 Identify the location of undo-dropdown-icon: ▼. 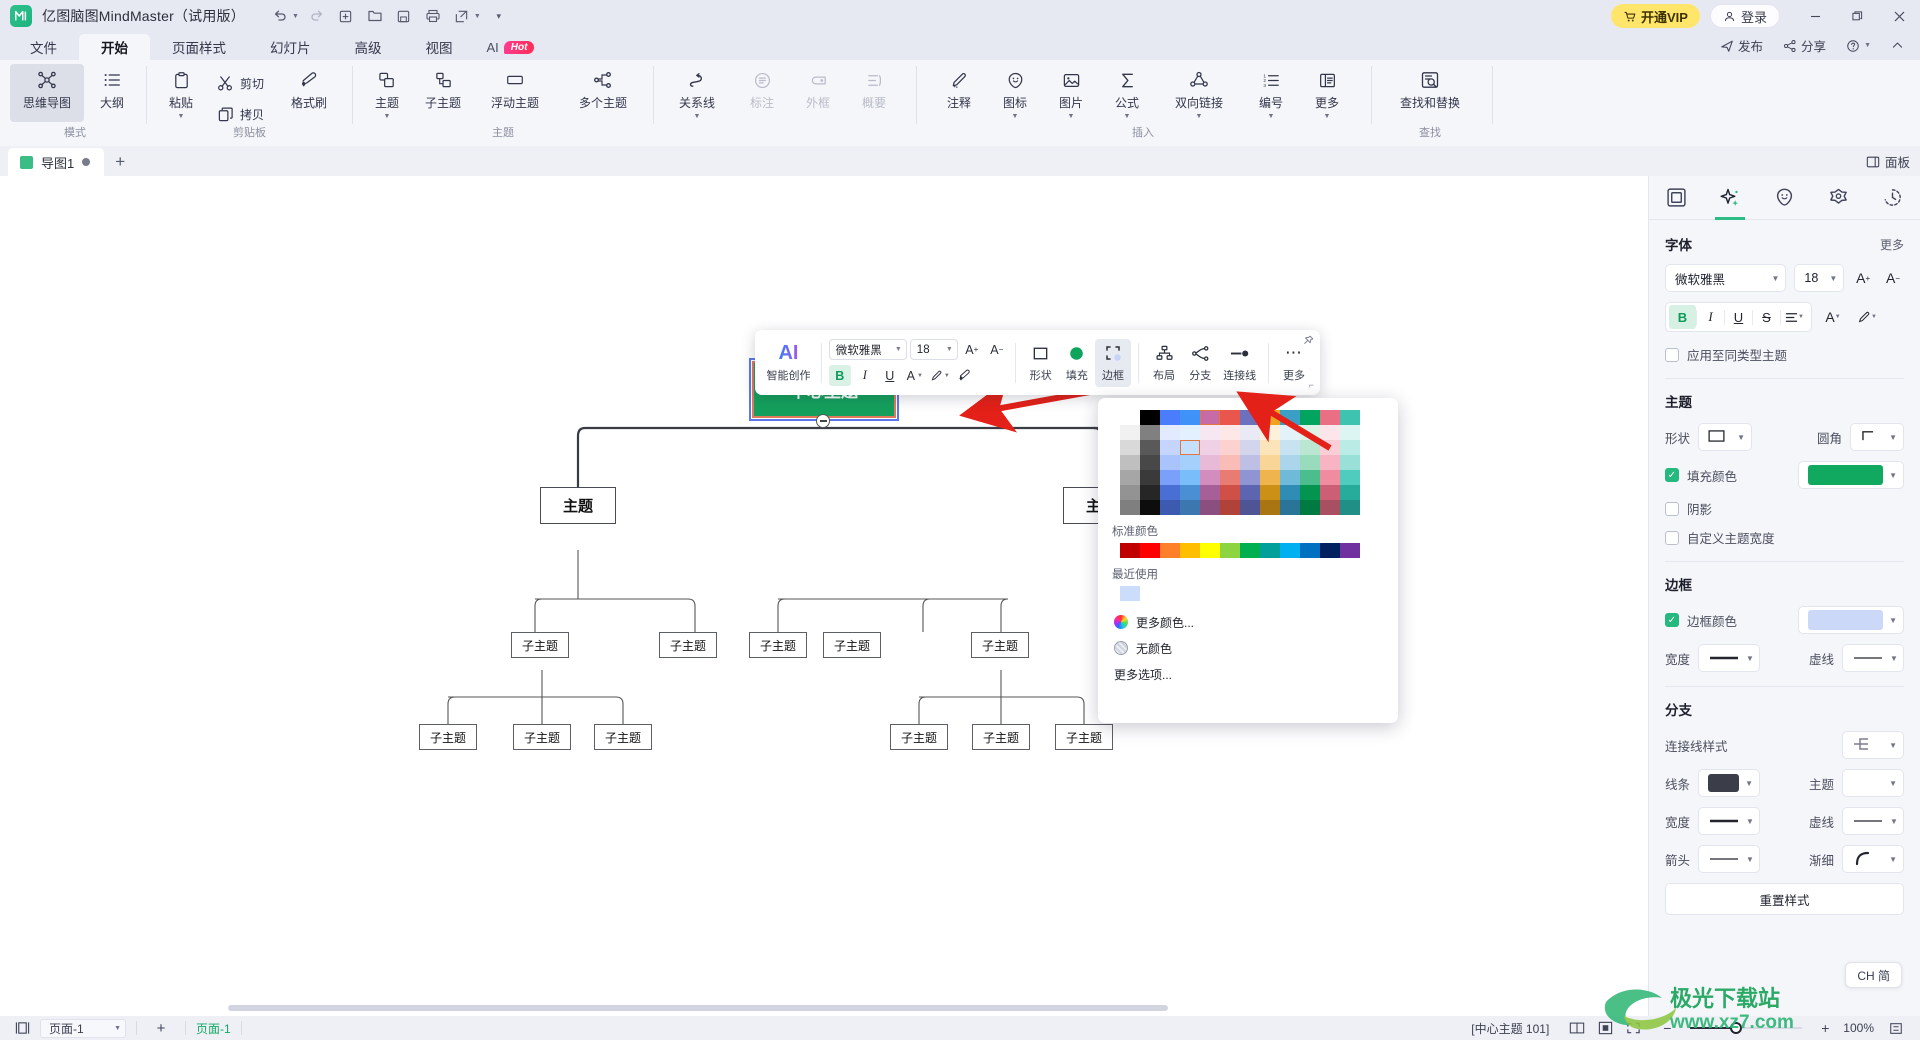
(295, 16).